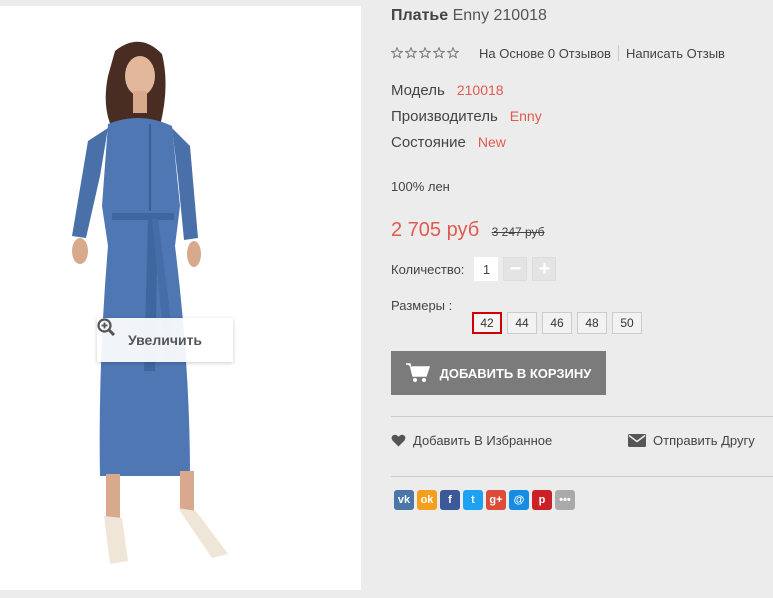 The width and height of the screenshot is (773, 598). I want to click on material-text: 100% лен, so click(420, 186).